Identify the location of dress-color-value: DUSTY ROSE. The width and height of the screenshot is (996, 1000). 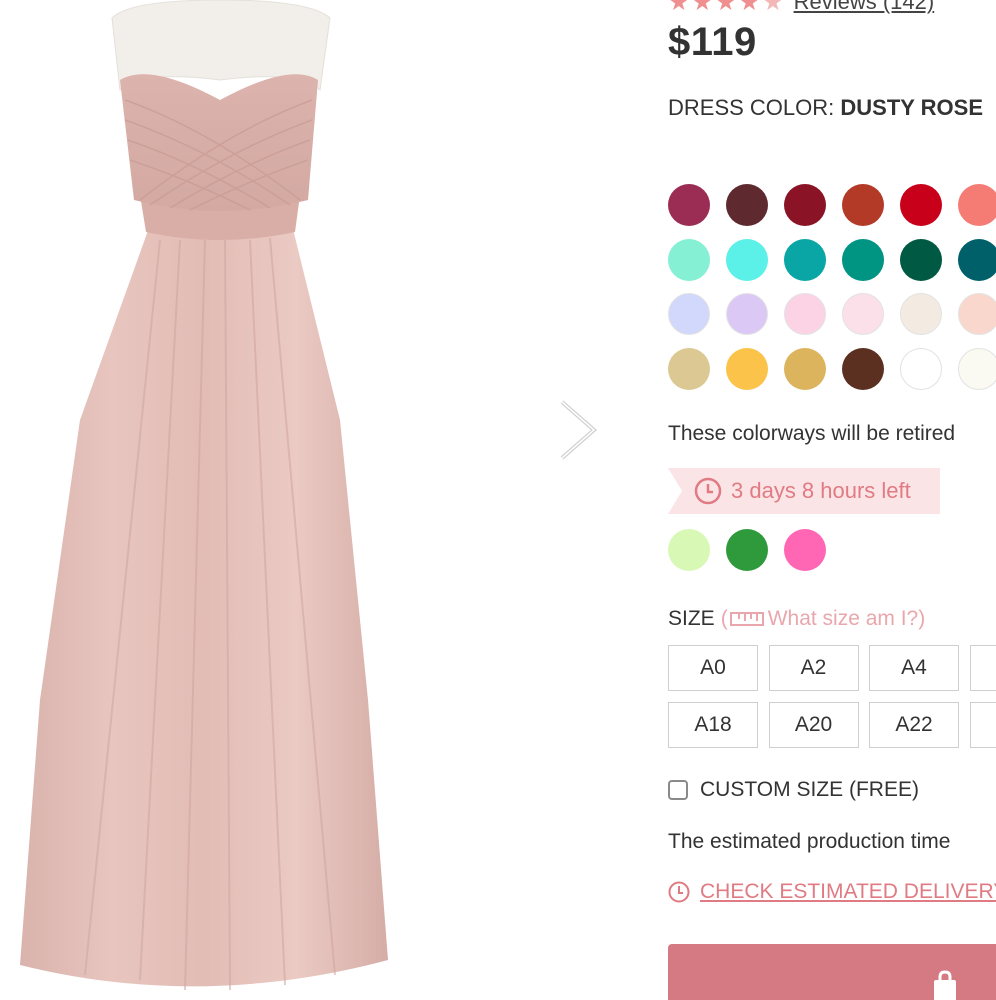
(911, 107).